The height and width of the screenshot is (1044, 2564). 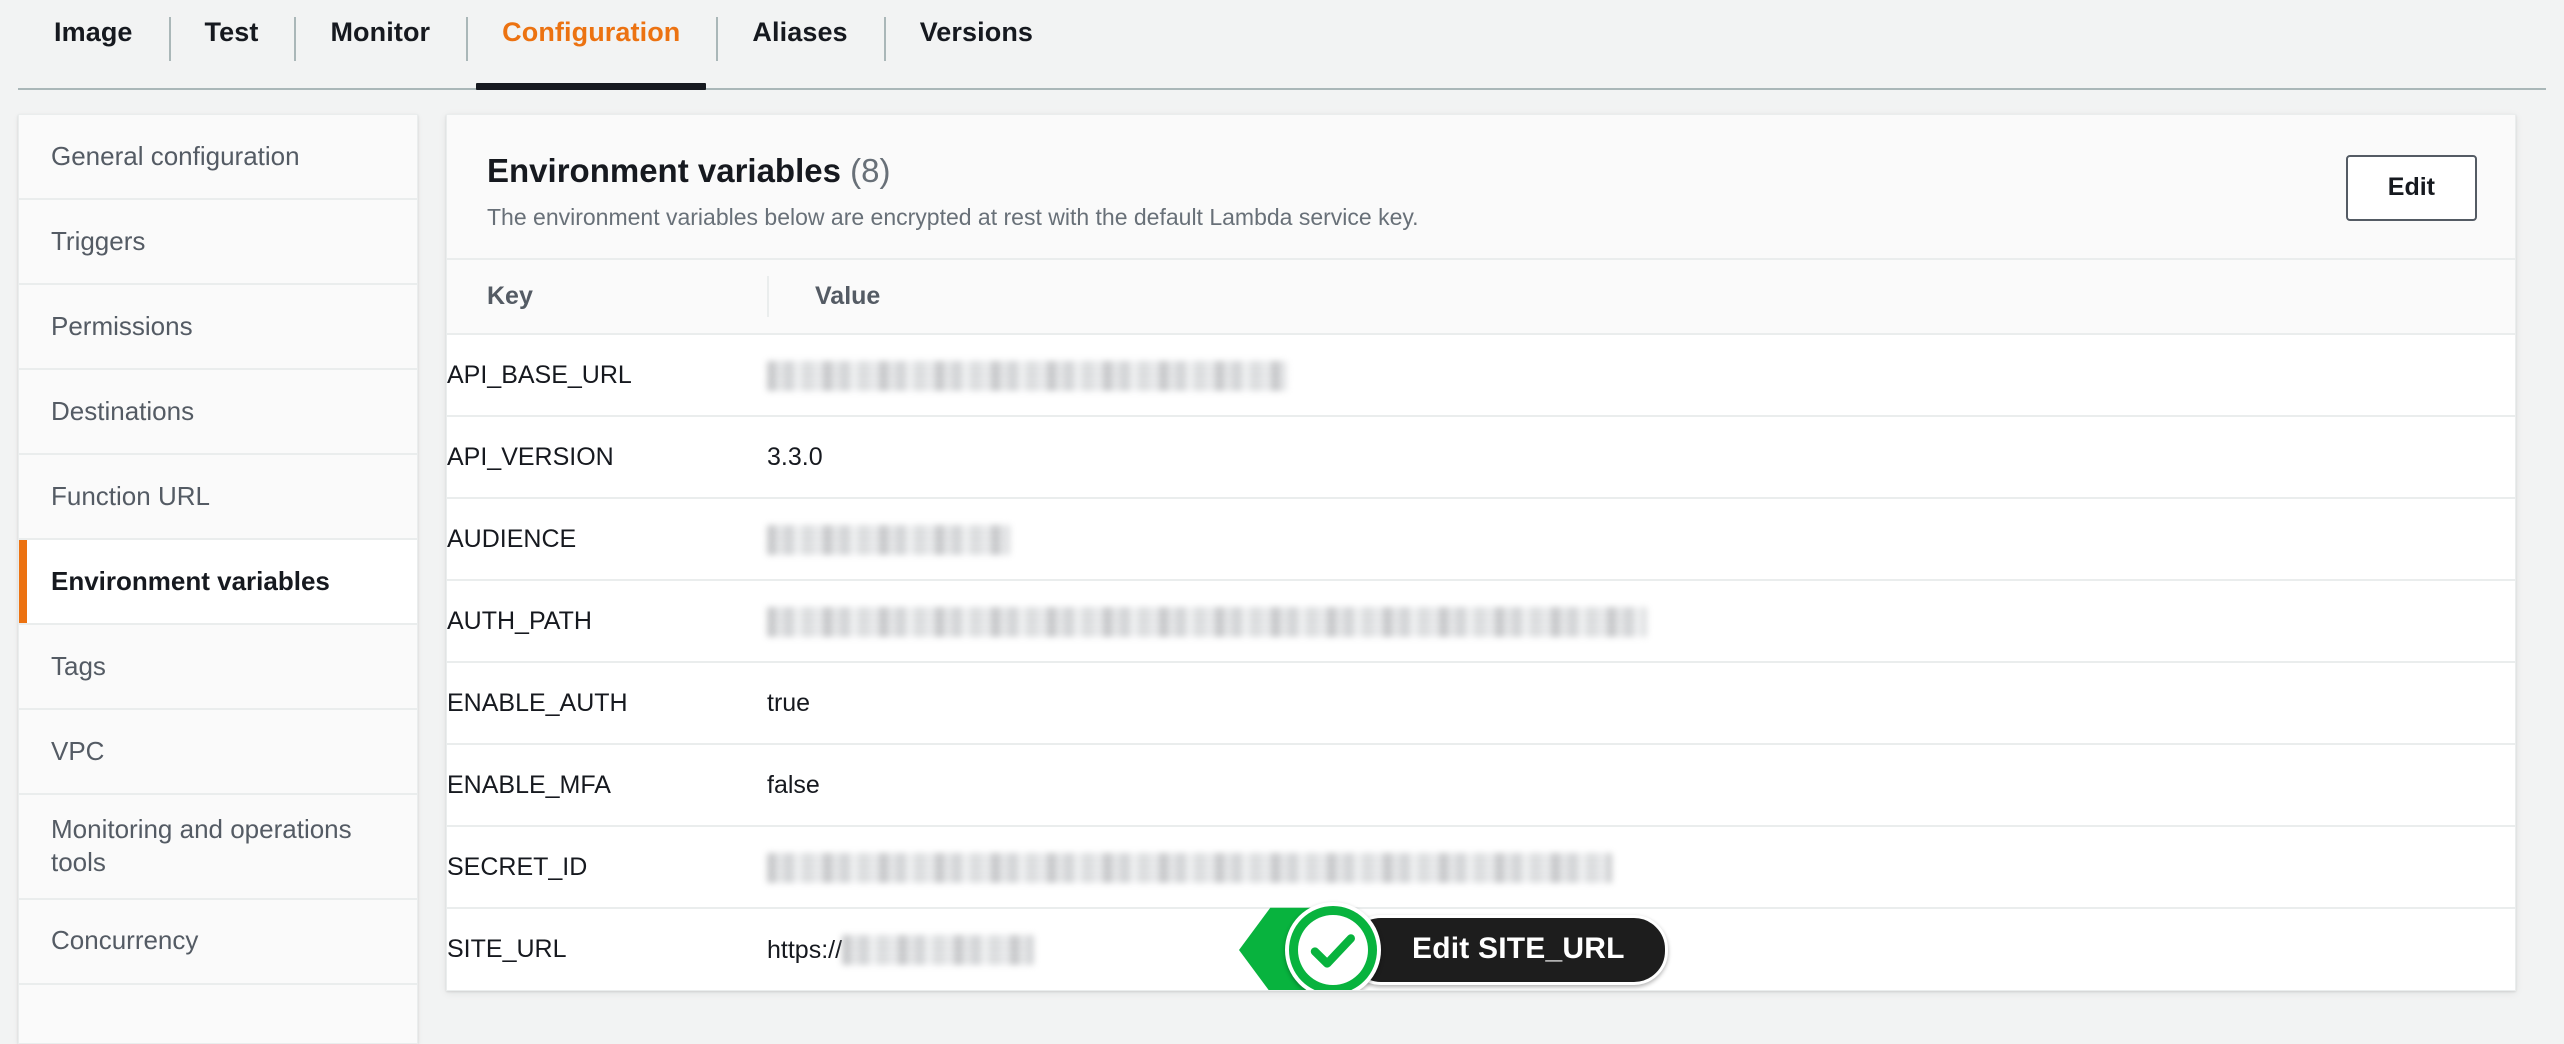 I want to click on value-url-prefix: https://, so click(x=805, y=949).